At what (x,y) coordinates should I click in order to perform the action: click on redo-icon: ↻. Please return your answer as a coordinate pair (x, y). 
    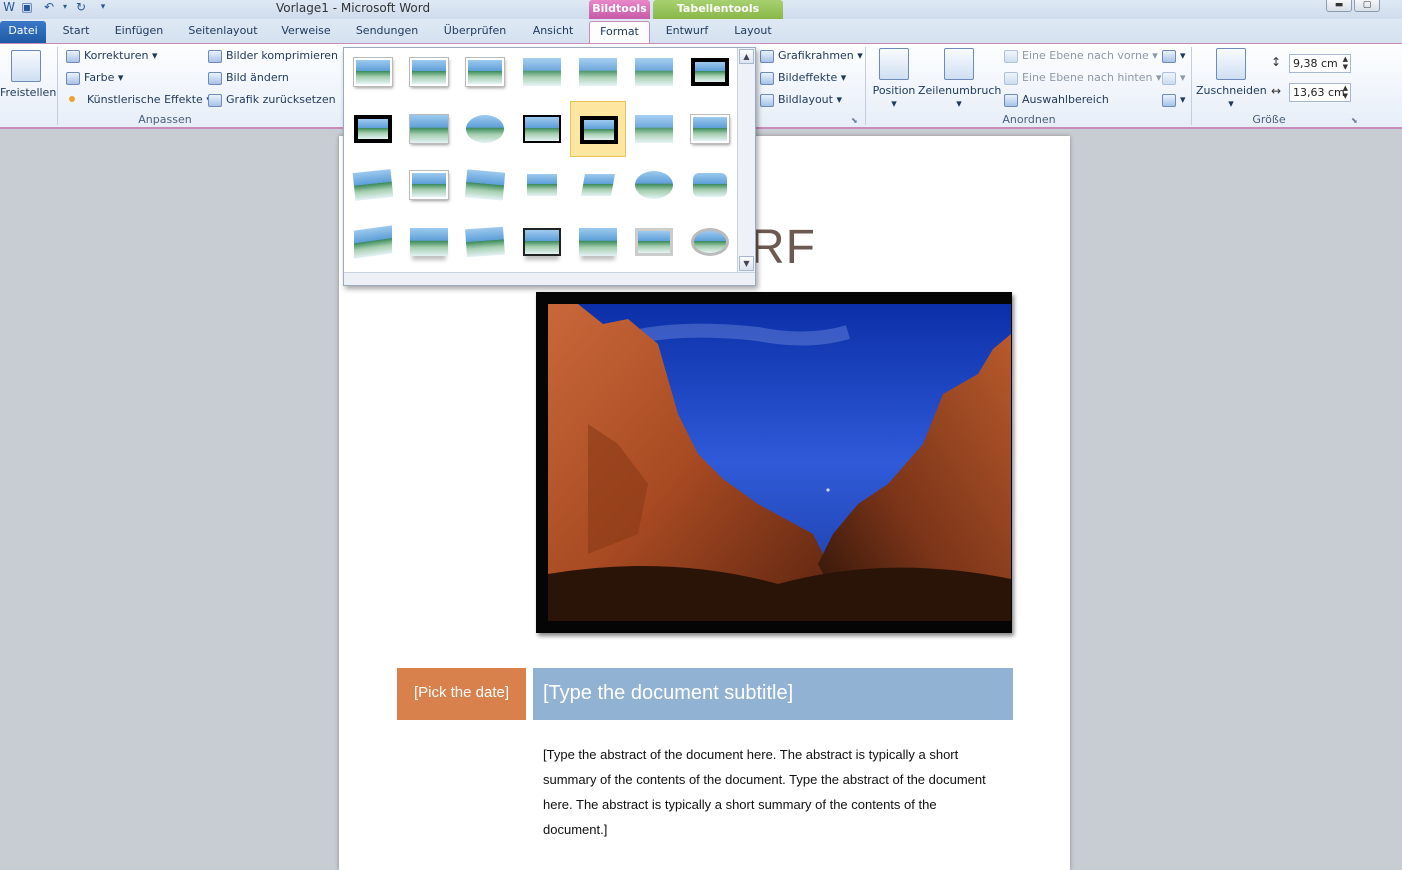
    Looking at the image, I should click on (81, 7).